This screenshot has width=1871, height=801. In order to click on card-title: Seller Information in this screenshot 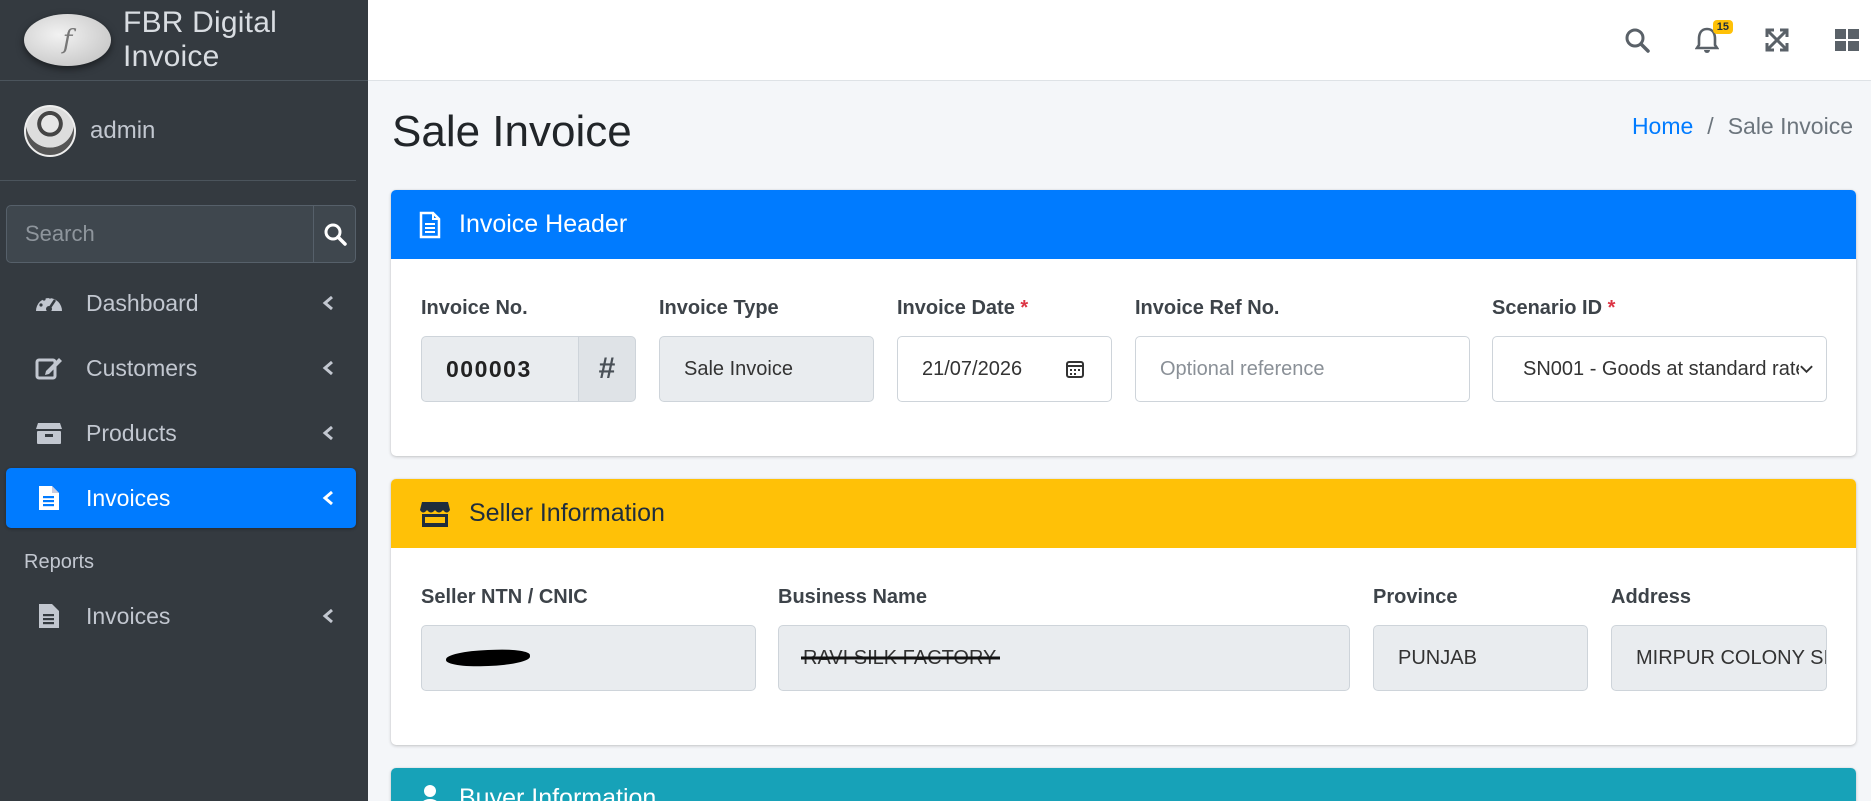, I will do `click(567, 513)`.